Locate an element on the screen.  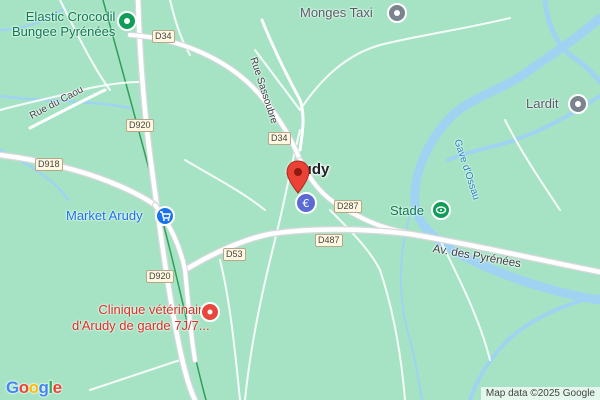
poi-label-market-arudy: Market Arudy is located at coordinates (104, 215).